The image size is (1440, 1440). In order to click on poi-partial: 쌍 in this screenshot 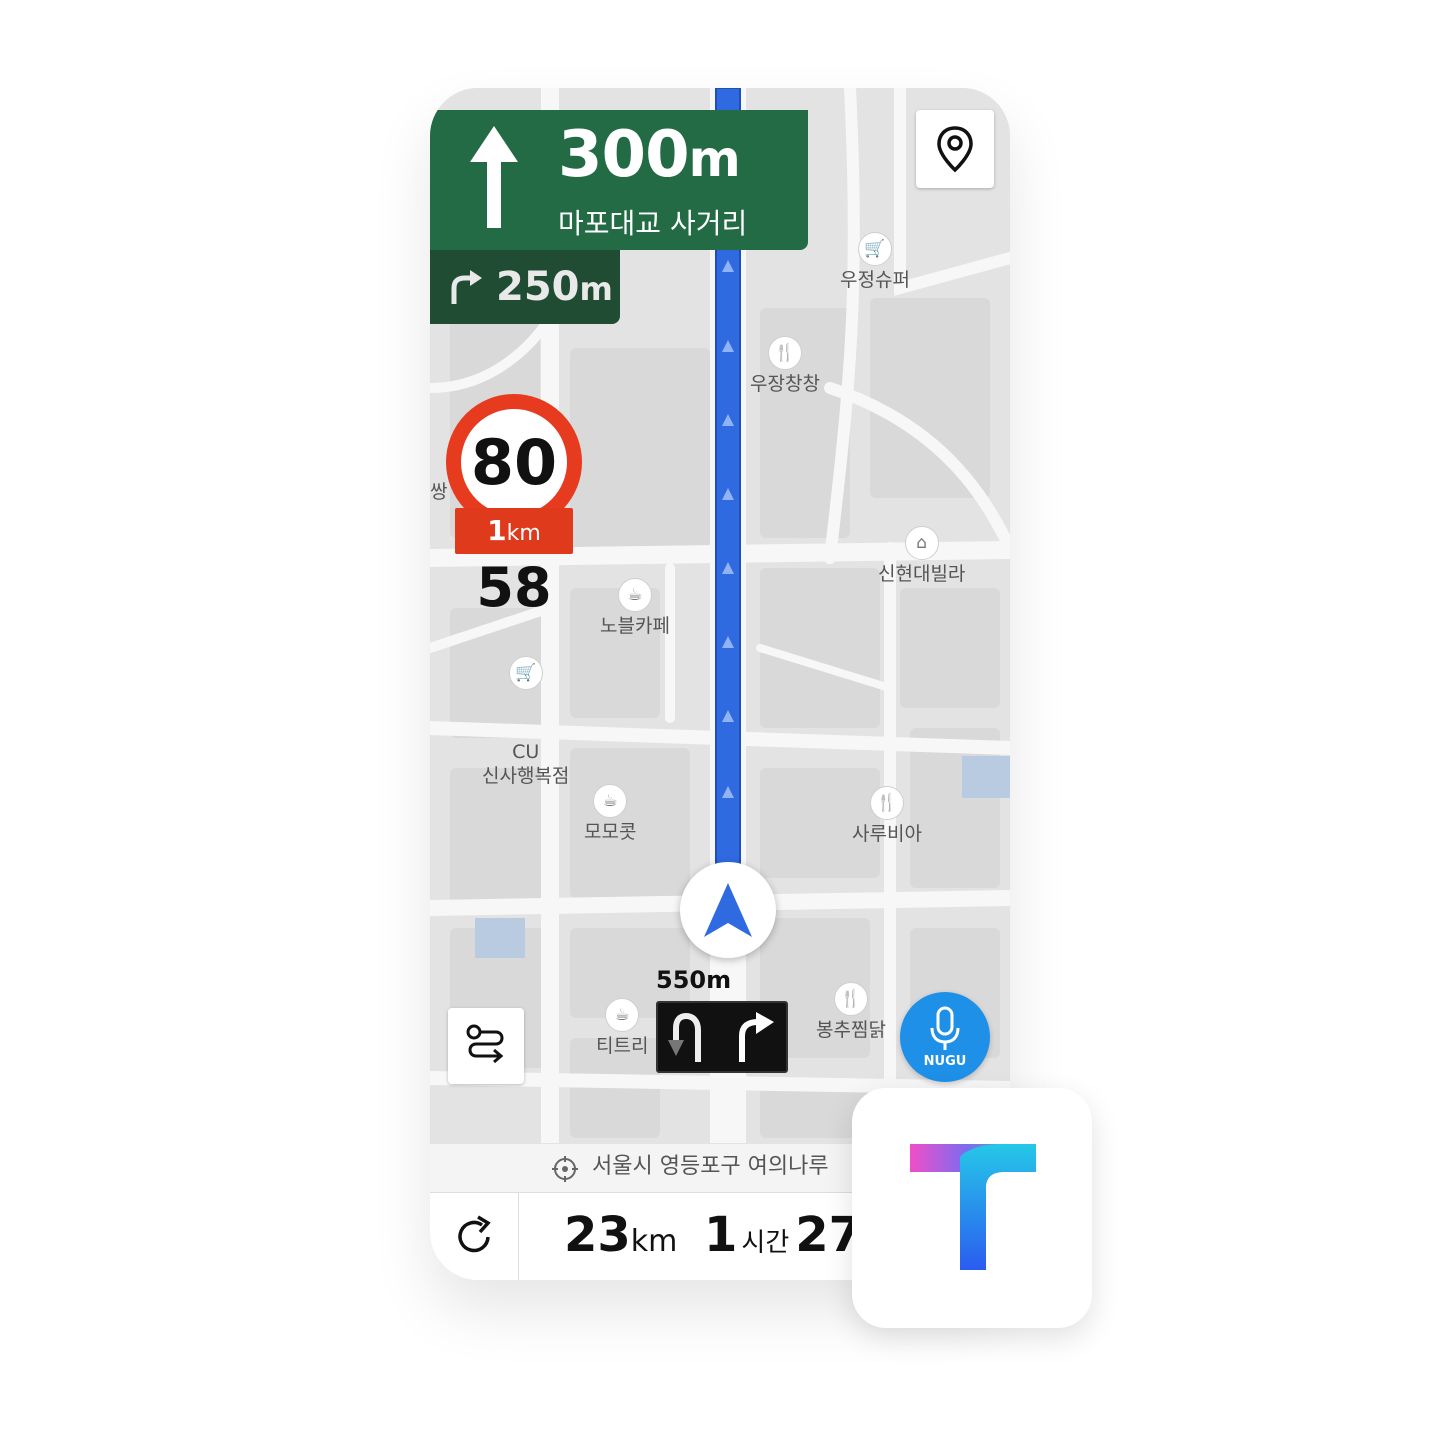, I will do `click(438, 492)`.